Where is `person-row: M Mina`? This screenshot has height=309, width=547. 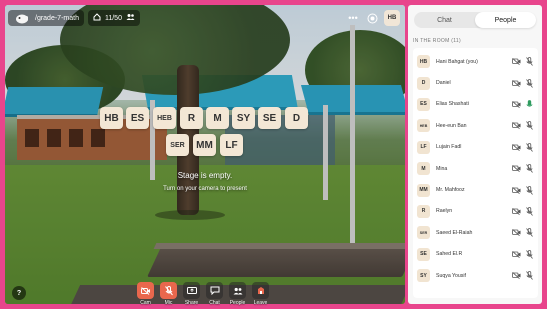
person-row: M Mina is located at coordinates (475, 168).